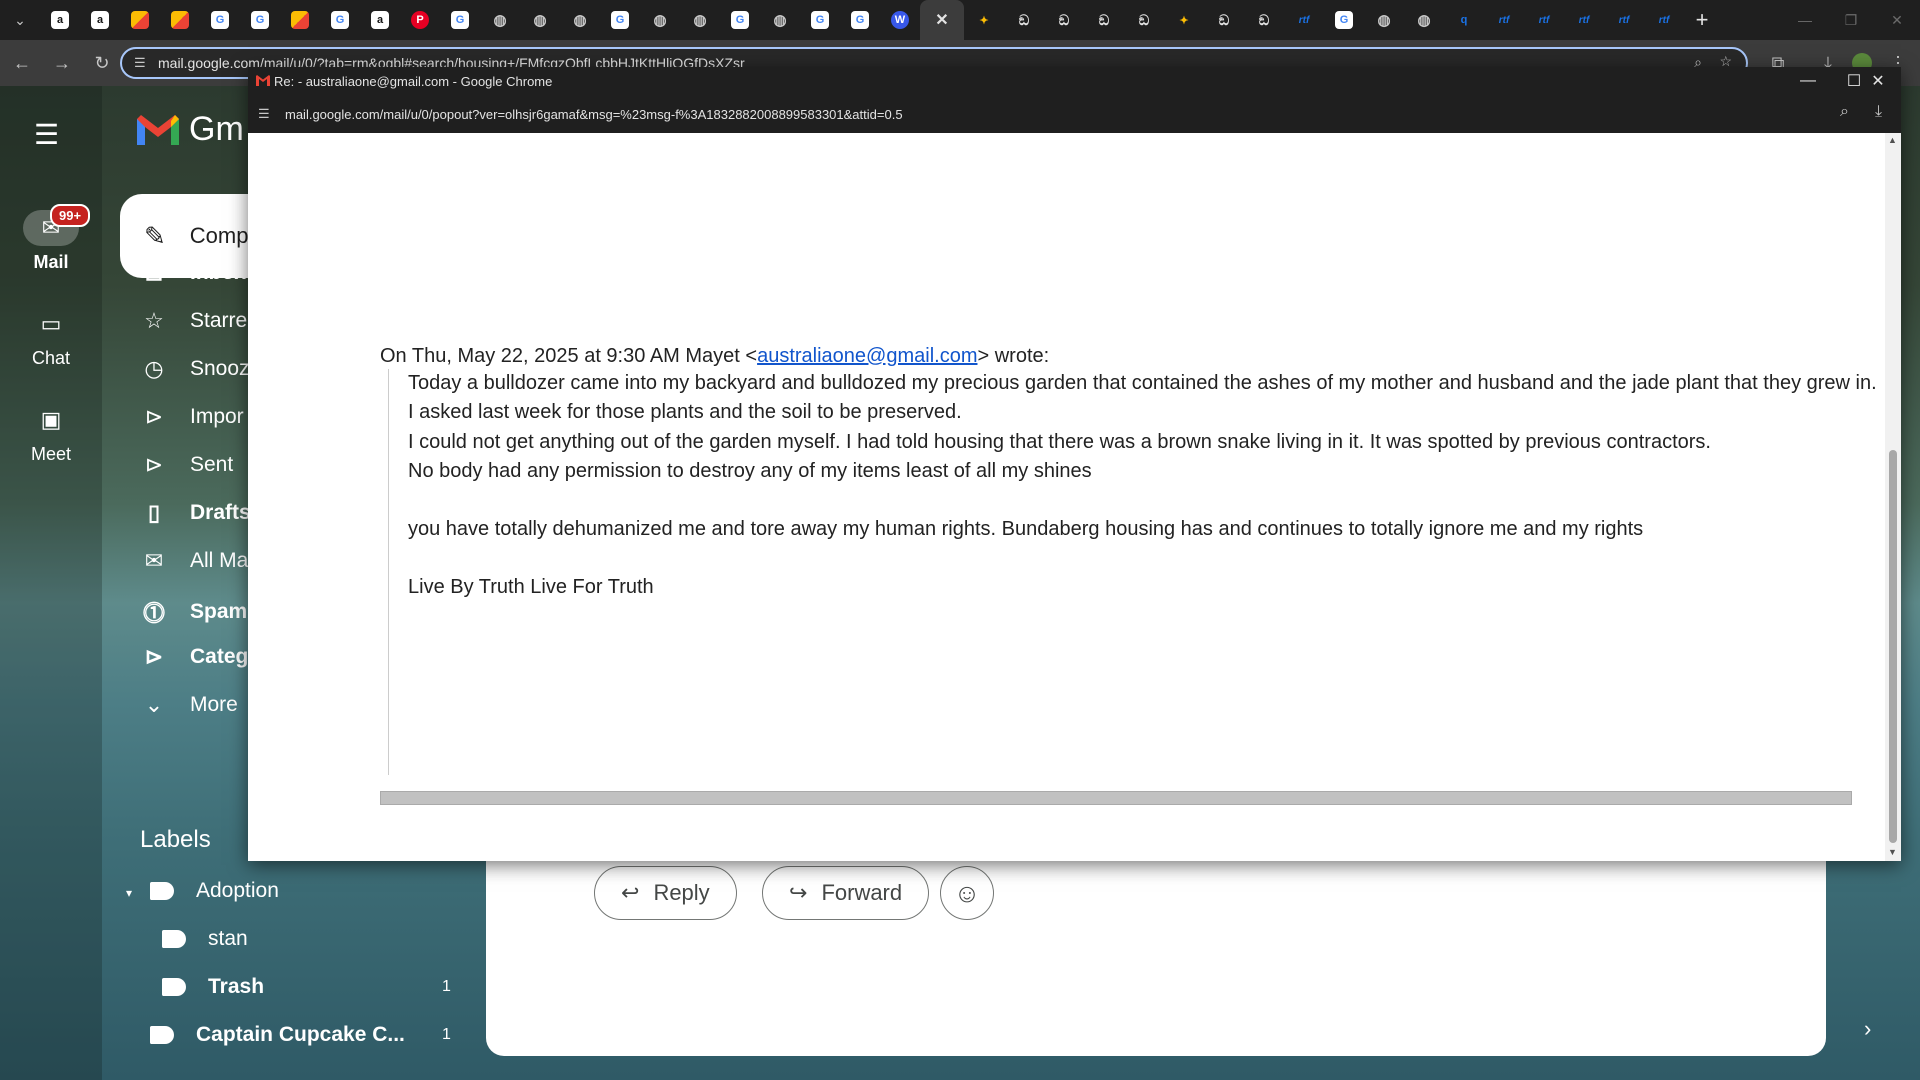  Describe the element at coordinates (129, 893) in the screenshot. I see `expand-arrow-icon: ▾` at that location.